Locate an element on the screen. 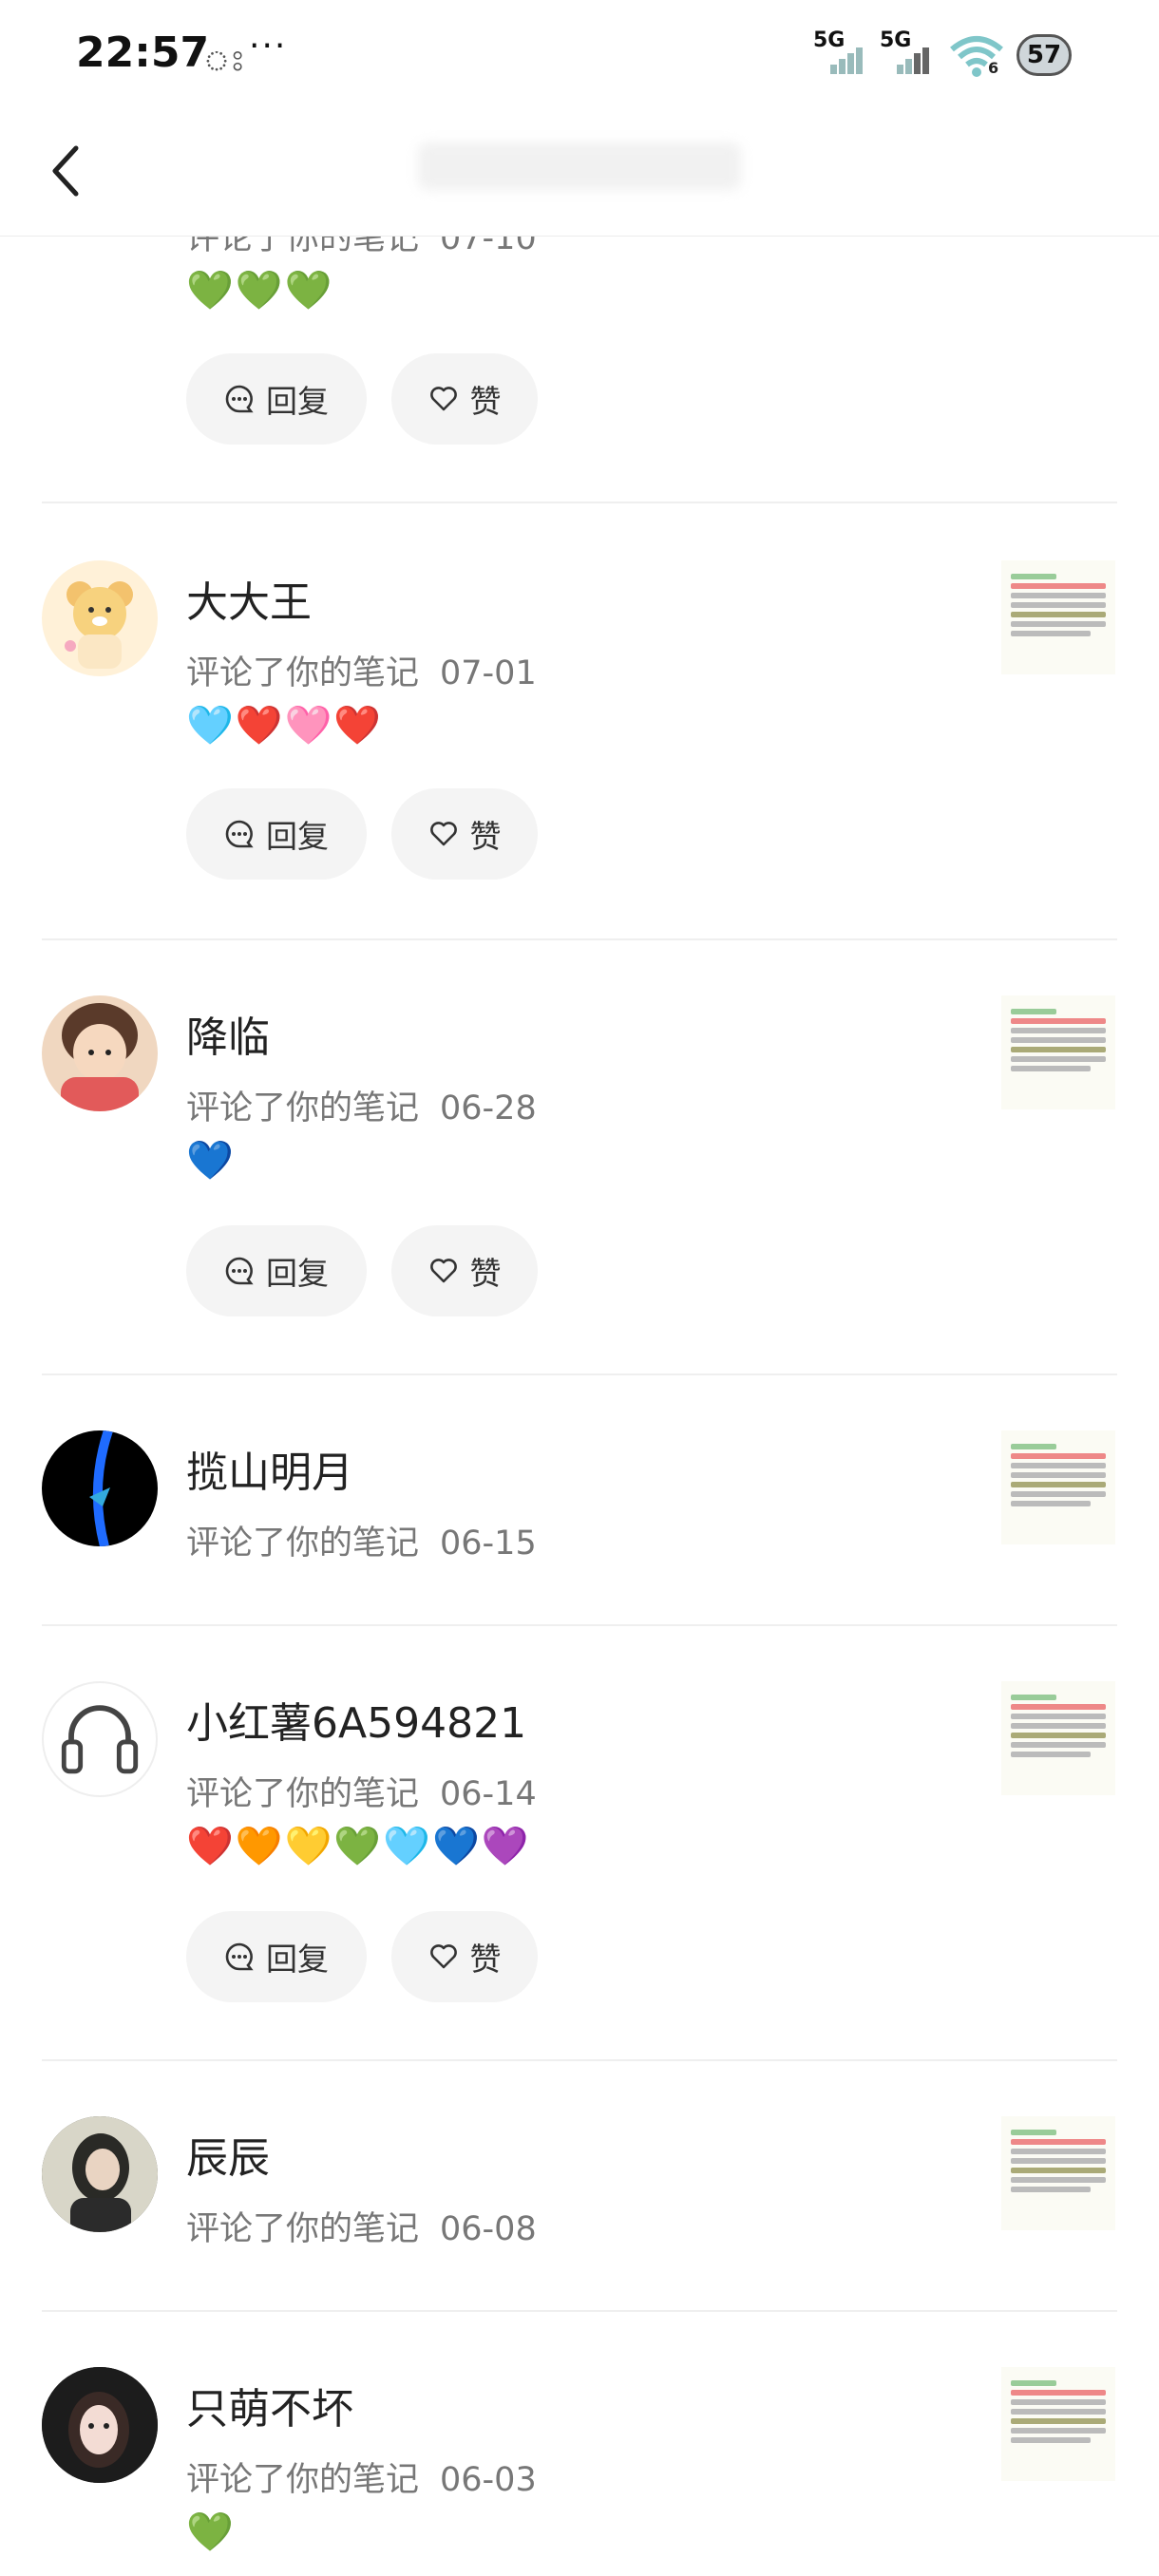  comment-date: 06-14 is located at coordinates (488, 1794).